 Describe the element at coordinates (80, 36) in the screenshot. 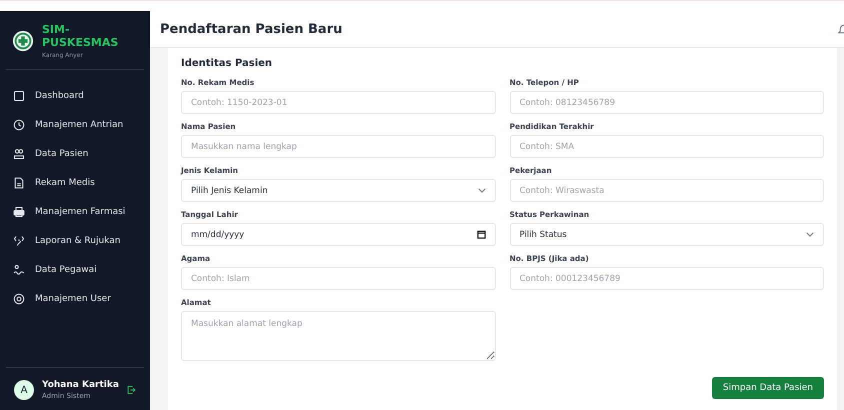

I see `app-title: SIM- PUSKESMAS` at that location.